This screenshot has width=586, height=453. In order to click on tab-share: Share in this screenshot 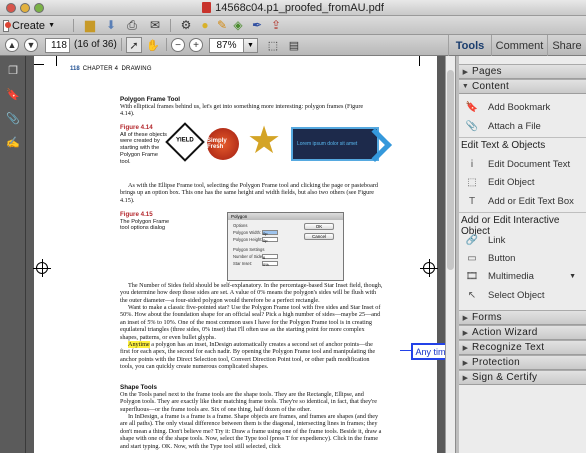, I will do `click(566, 45)`.